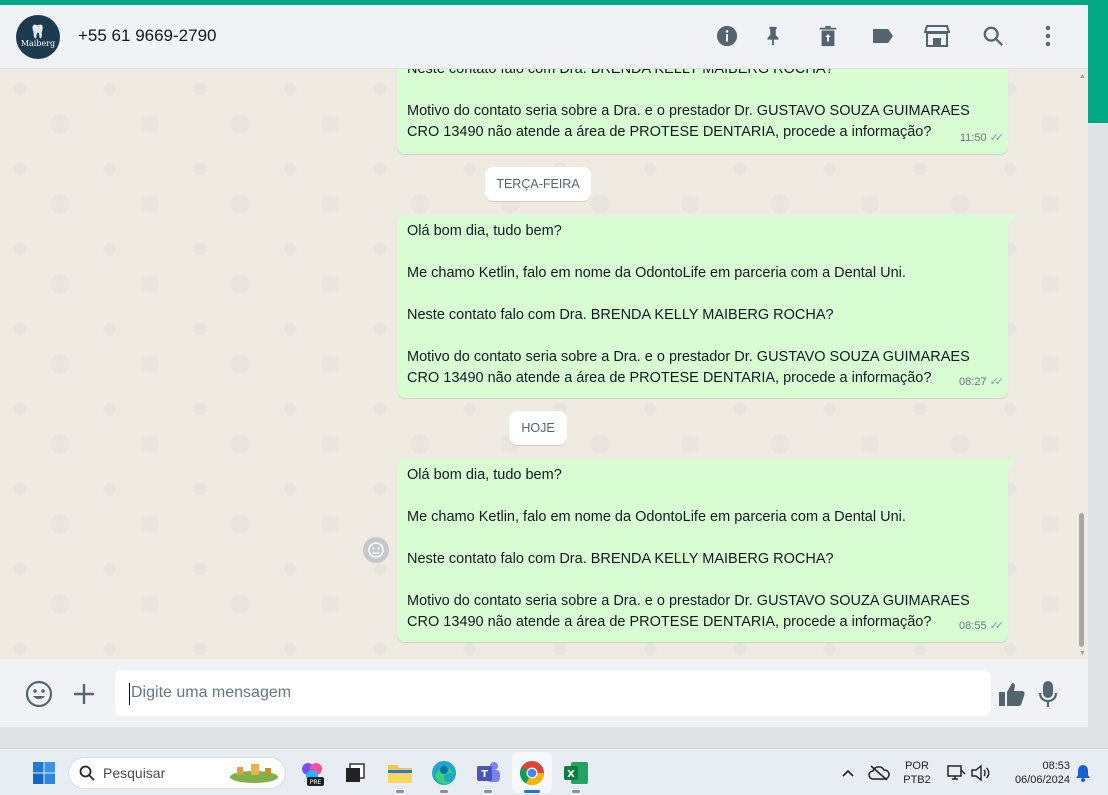 Image resolution: width=1108 pixels, height=795 pixels. Describe the element at coordinates (544, 37) in the screenshot. I see `chat-header: 🦷 Maiberg +55 61 9669-2790` at that location.